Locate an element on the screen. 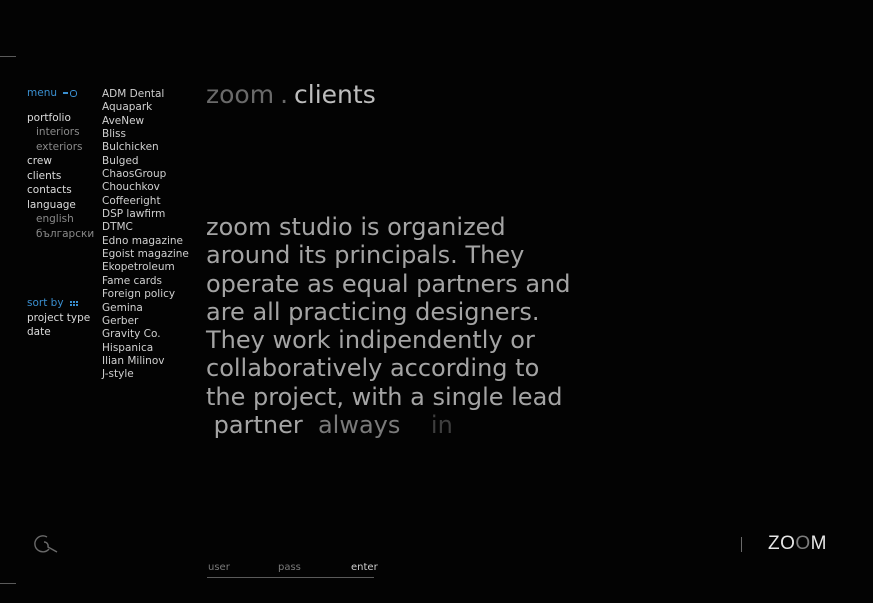  nav-item-language: language is located at coordinates (62, 205).